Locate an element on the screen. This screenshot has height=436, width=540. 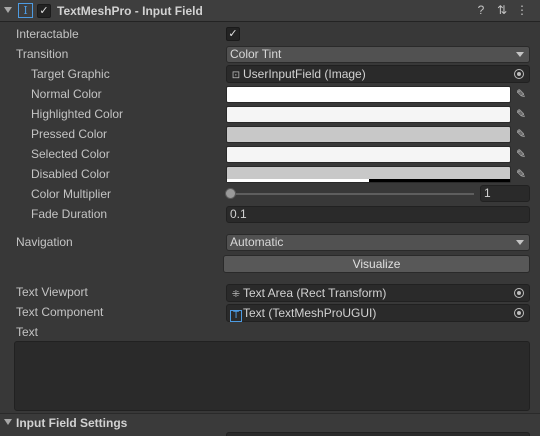
help-icon: ? is located at coordinates (481, 10).